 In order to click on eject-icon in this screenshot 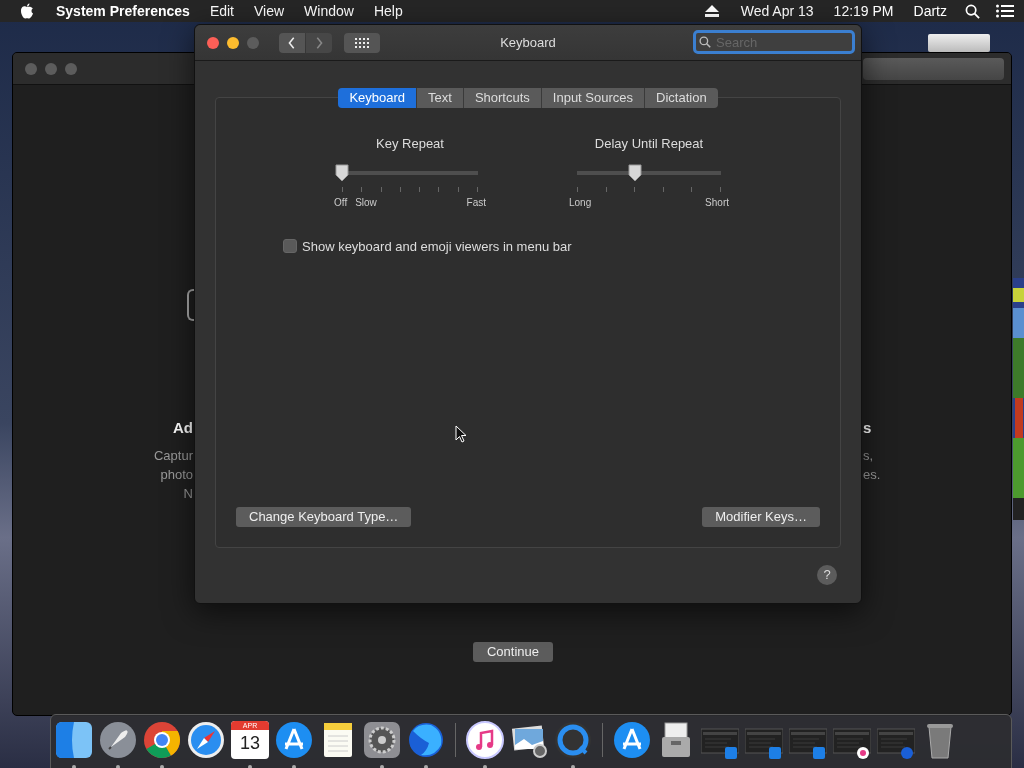, I will do `click(711, 11)`.